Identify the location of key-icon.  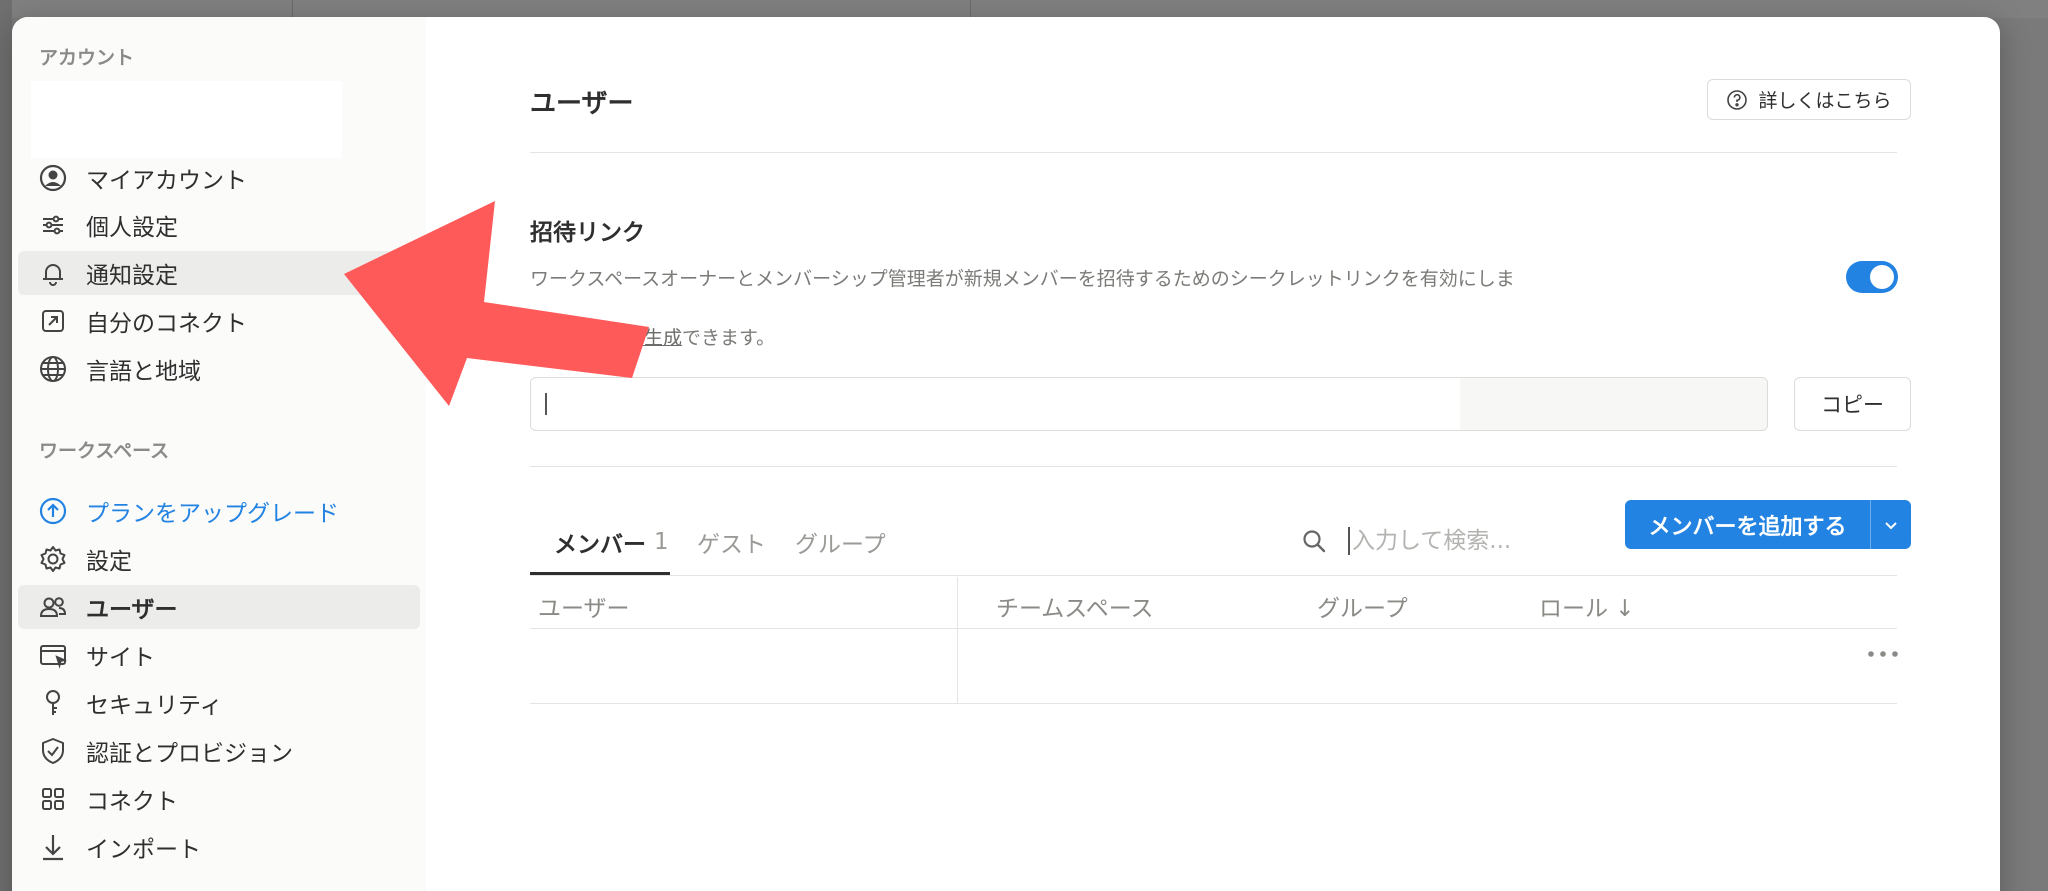
(53, 703).